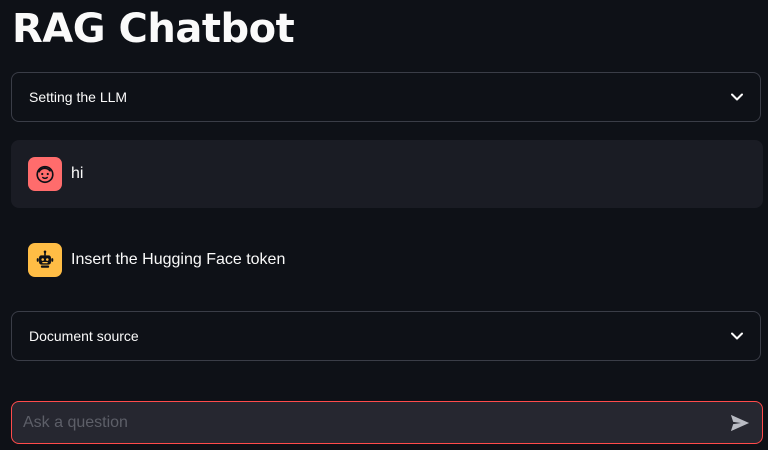  What do you see at coordinates (387, 174) in the screenshot?
I see `chat-message-user: hi` at bounding box center [387, 174].